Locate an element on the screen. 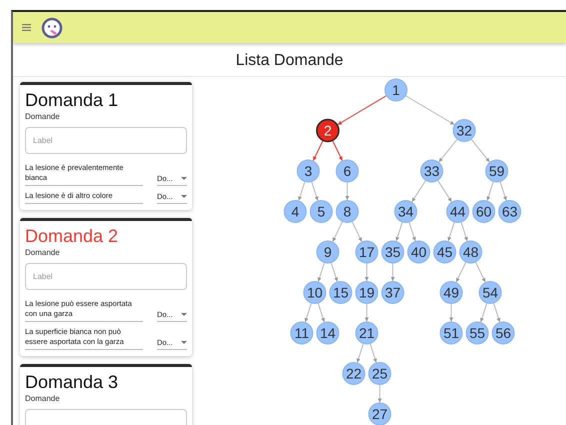 This screenshot has height=425, width=566. tree-node: 11 is located at coordinates (302, 333).